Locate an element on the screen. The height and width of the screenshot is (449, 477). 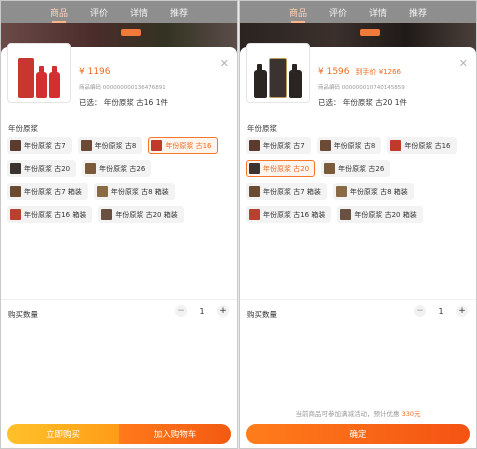
price-row: ¥ 1596 到手价 ¥1266 is located at coordinates (359, 72).